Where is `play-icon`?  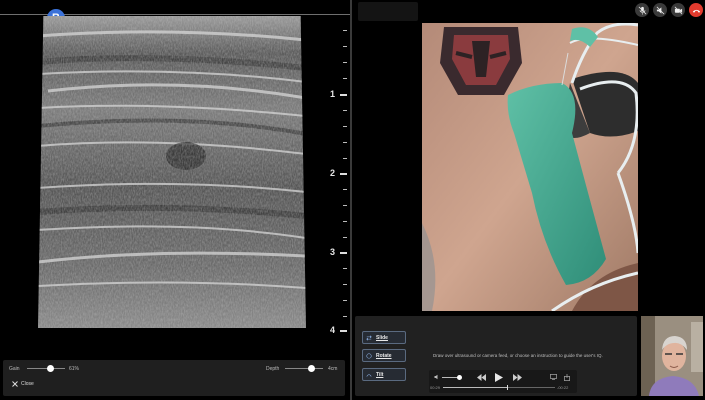
play-icon is located at coordinates (499, 377).